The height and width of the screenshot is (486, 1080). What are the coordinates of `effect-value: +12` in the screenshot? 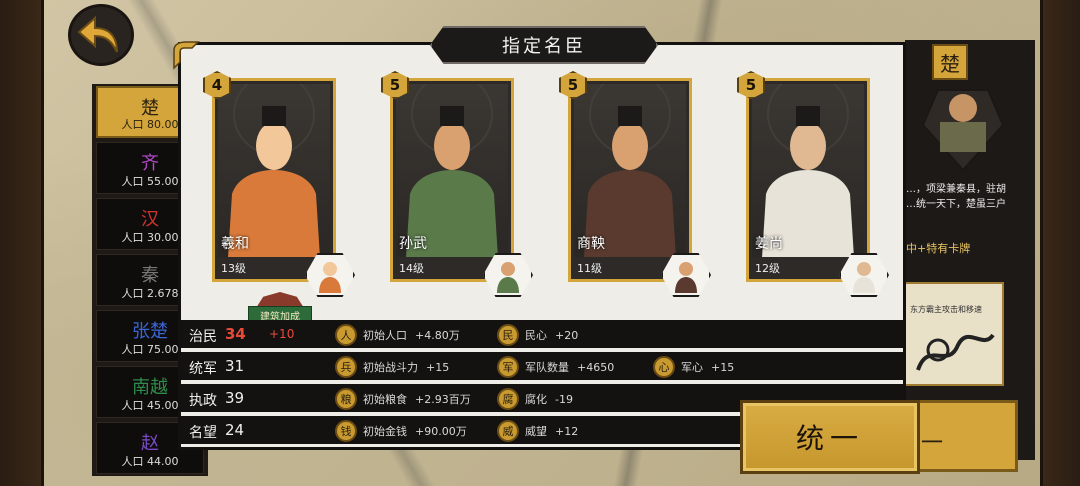 It's located at (567, 431).